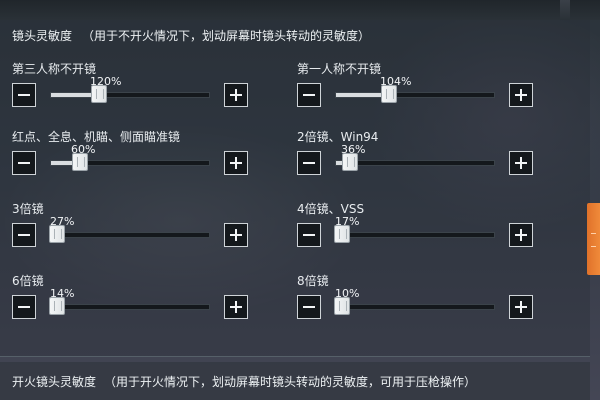 The image size is (600, 400). I want to click on footer-header: 开火镜头灵敏度 （用于开火情况下，划动屏幕时镜头转动的灵敏度，可用于压枪操作）, so click(244, 381).